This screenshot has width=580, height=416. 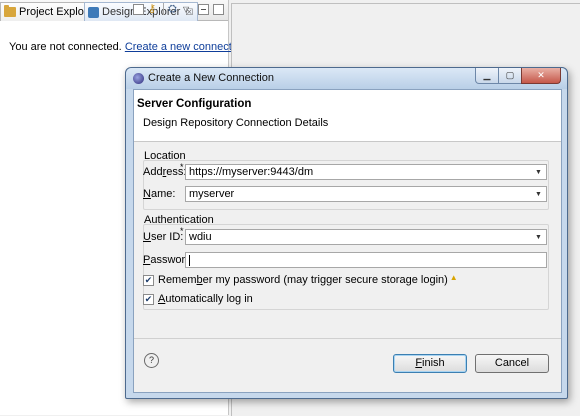 What do you see at coordinates (65, 47) in the screenshot?
I see `status-text: You are not connected.` at bounding box center [65, 47].